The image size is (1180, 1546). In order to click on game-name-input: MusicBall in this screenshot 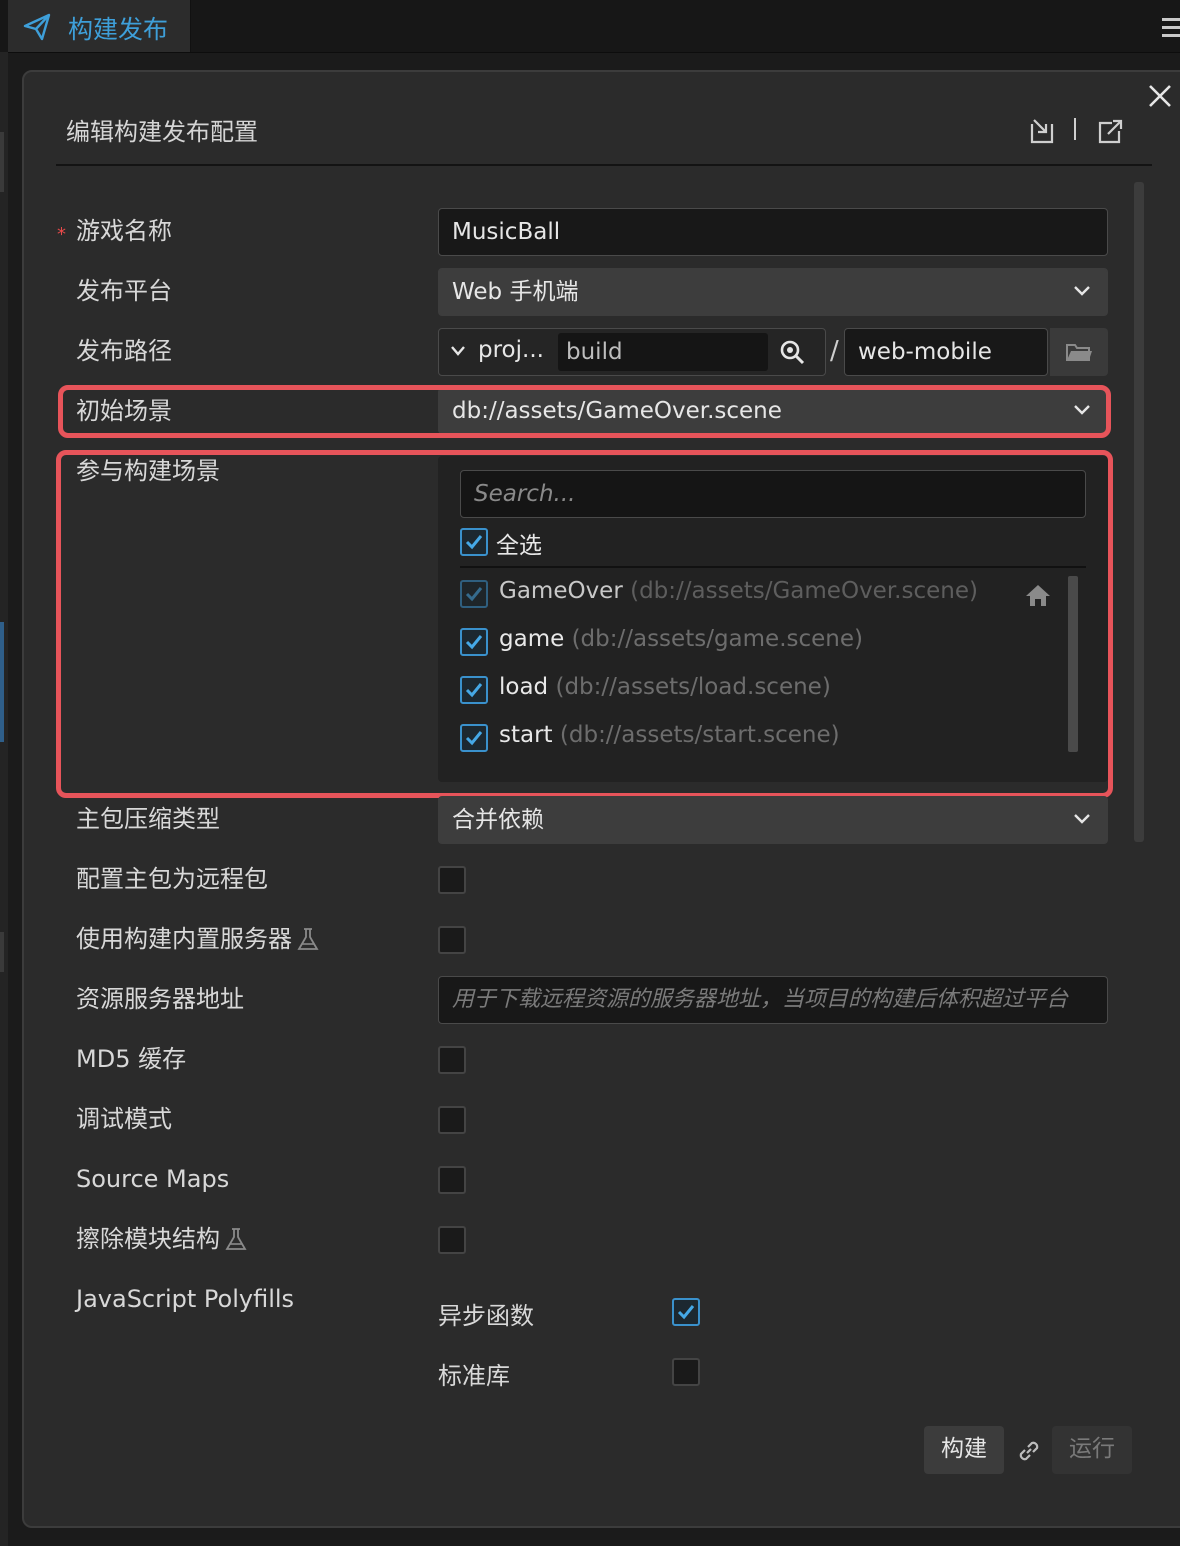, I will do `click(773, 232)`.